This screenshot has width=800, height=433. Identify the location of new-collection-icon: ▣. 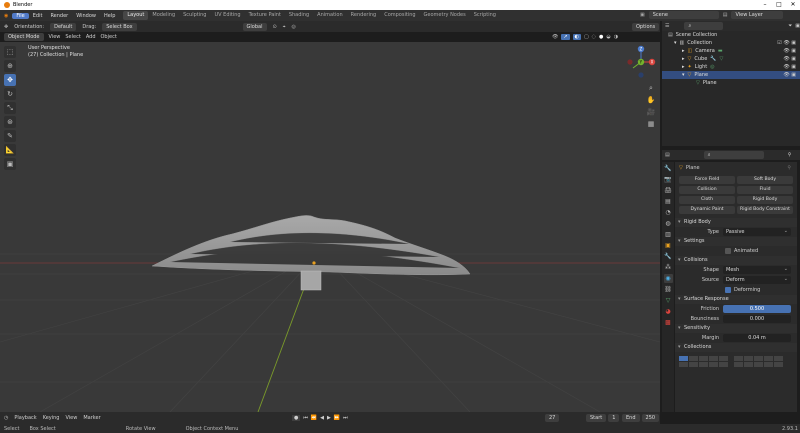
(797, 26).